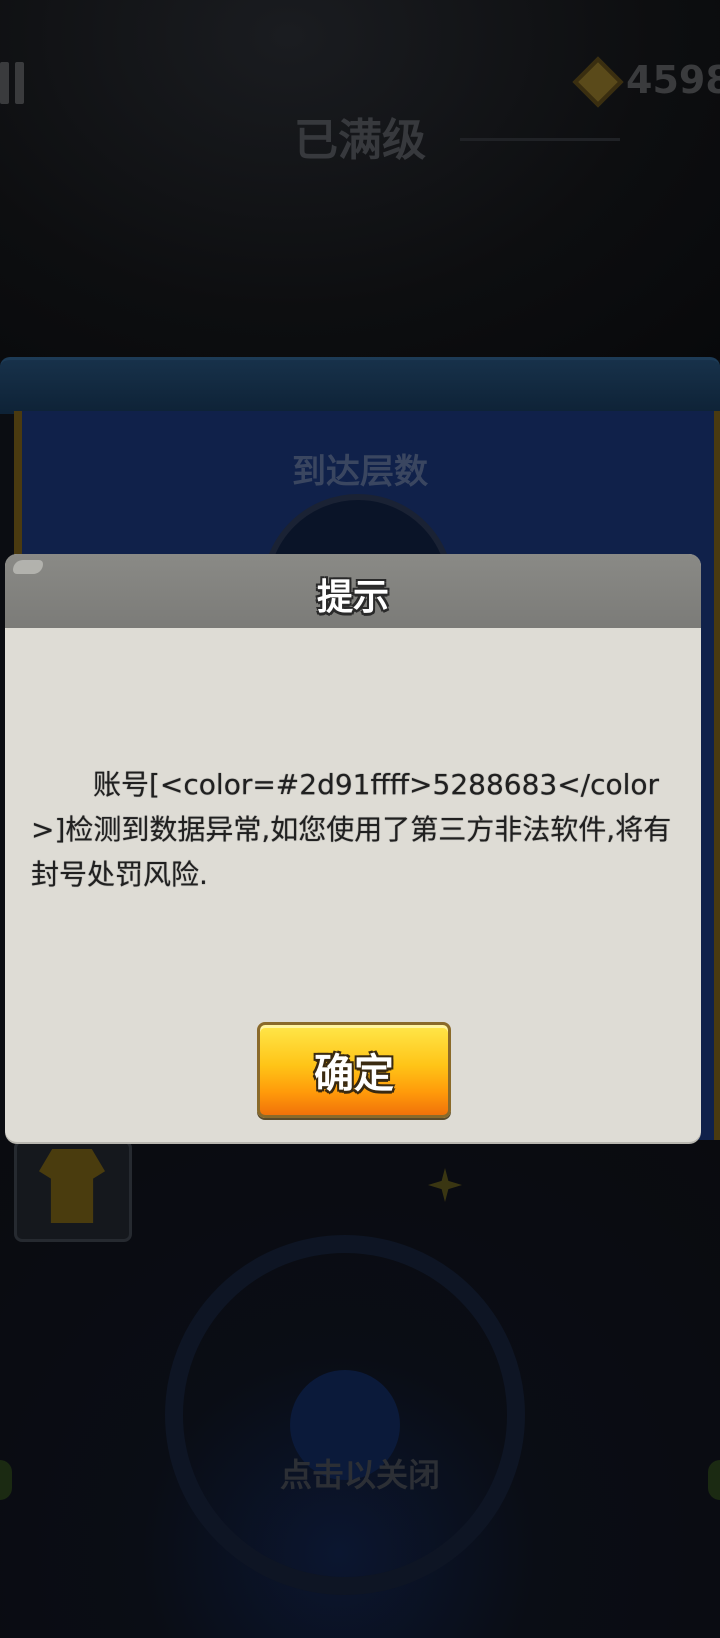 The image size is (720, 1638). I want to click on gem-count: 4598, so click(673, 80).